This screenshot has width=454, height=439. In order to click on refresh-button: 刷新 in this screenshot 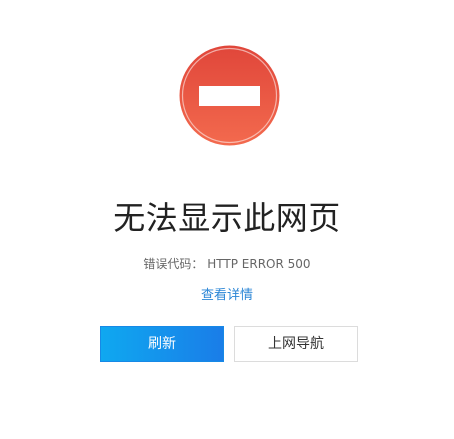, I will do `click(162, 344)`.